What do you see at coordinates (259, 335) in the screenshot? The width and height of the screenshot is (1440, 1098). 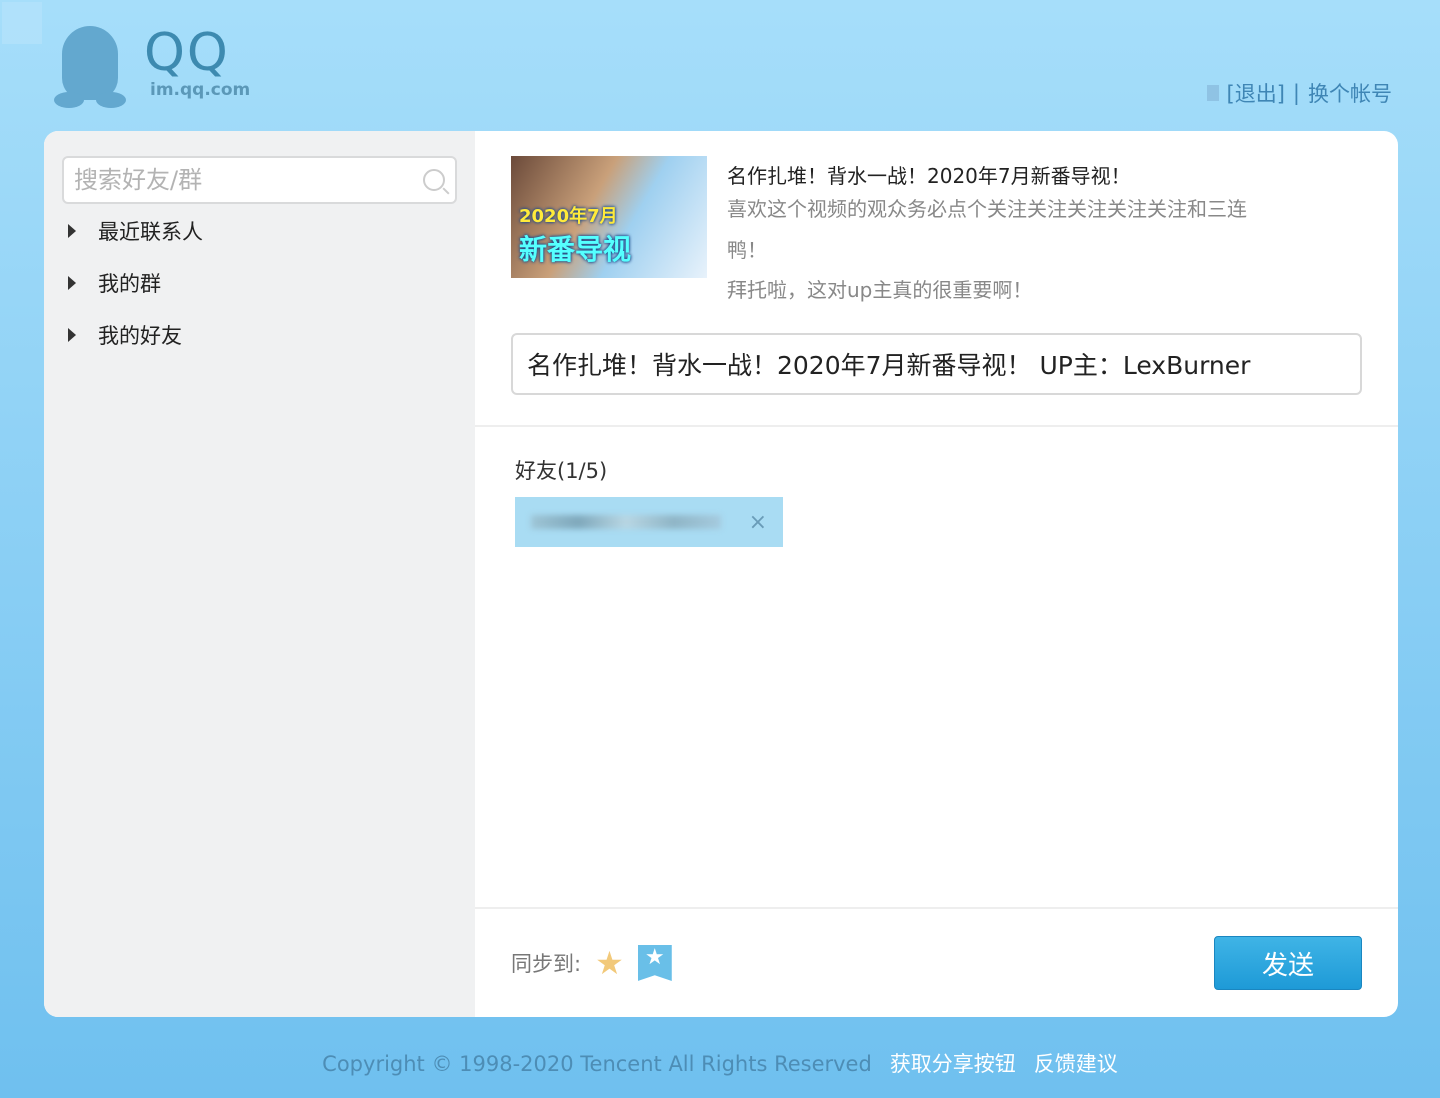 I see `group-my-friends: 我的好友` at bounding box center [259, 335].